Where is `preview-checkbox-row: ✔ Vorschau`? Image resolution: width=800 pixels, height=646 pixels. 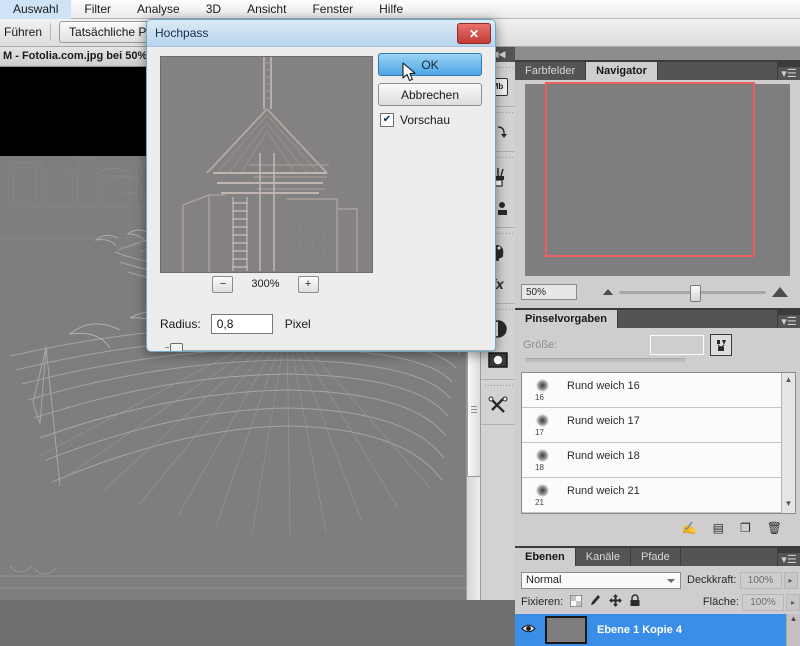
preview-checkbox-row: ✔ Vorschau is located at coordinates (415, 120).